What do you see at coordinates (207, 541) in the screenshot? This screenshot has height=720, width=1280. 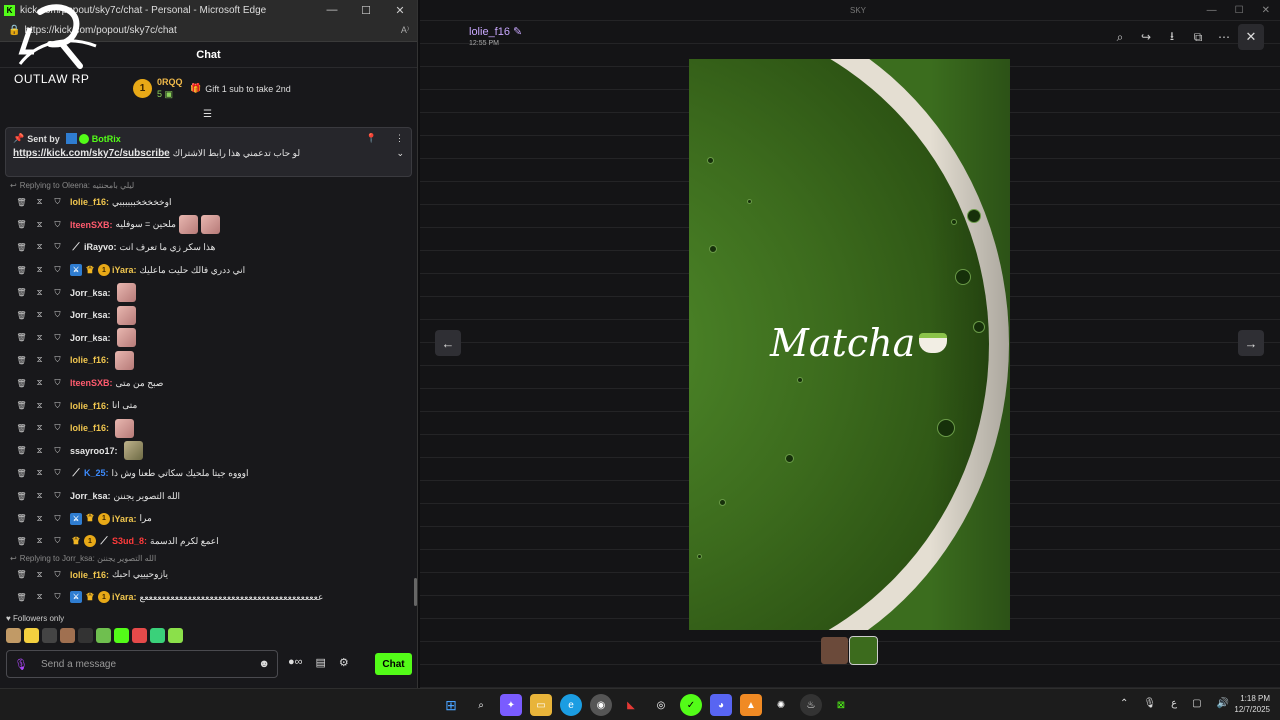 I see `chat-message: 🗑 ⧖ ⛉ ♛ 1 ⟋ S3ud_8: اعمع لكرم الدسمة` at bounding box center [207, 541].